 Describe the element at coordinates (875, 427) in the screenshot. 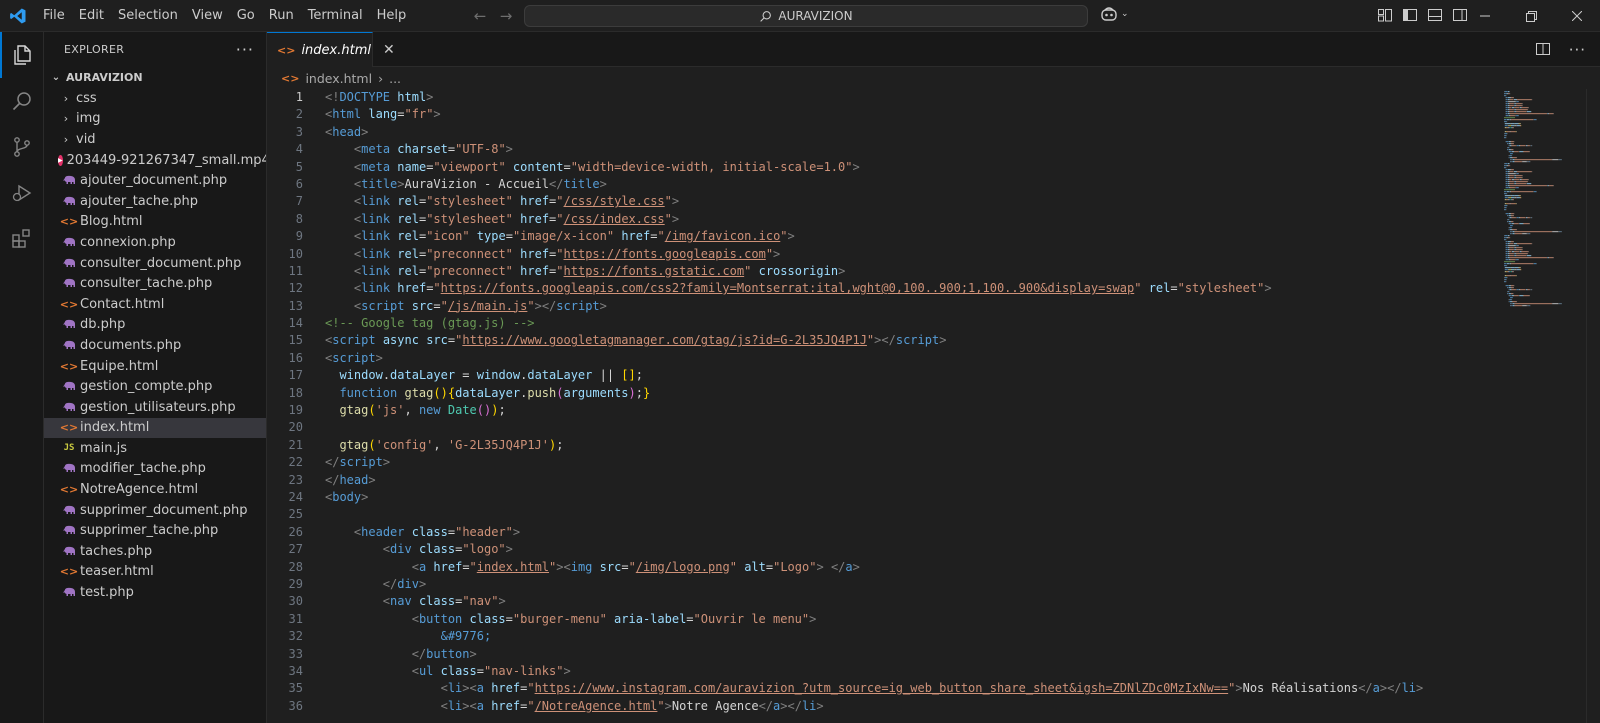

I see `code-line: 20` at that location.